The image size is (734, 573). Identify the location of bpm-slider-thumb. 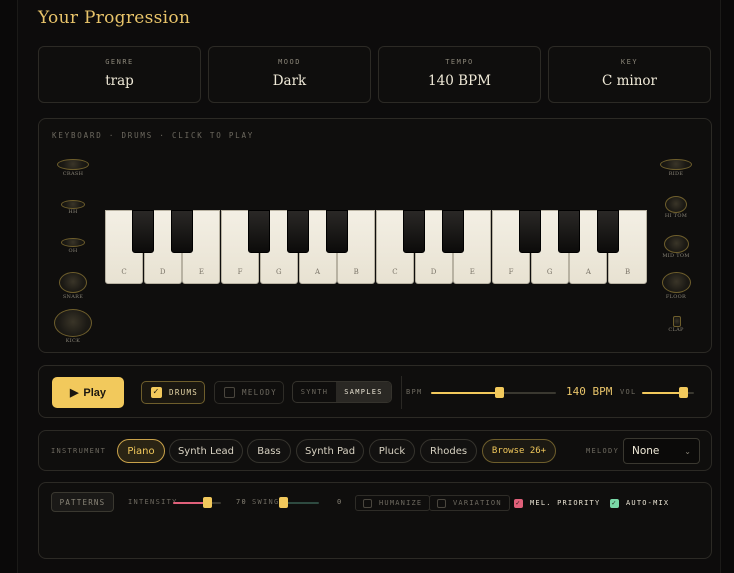
(499, 392).